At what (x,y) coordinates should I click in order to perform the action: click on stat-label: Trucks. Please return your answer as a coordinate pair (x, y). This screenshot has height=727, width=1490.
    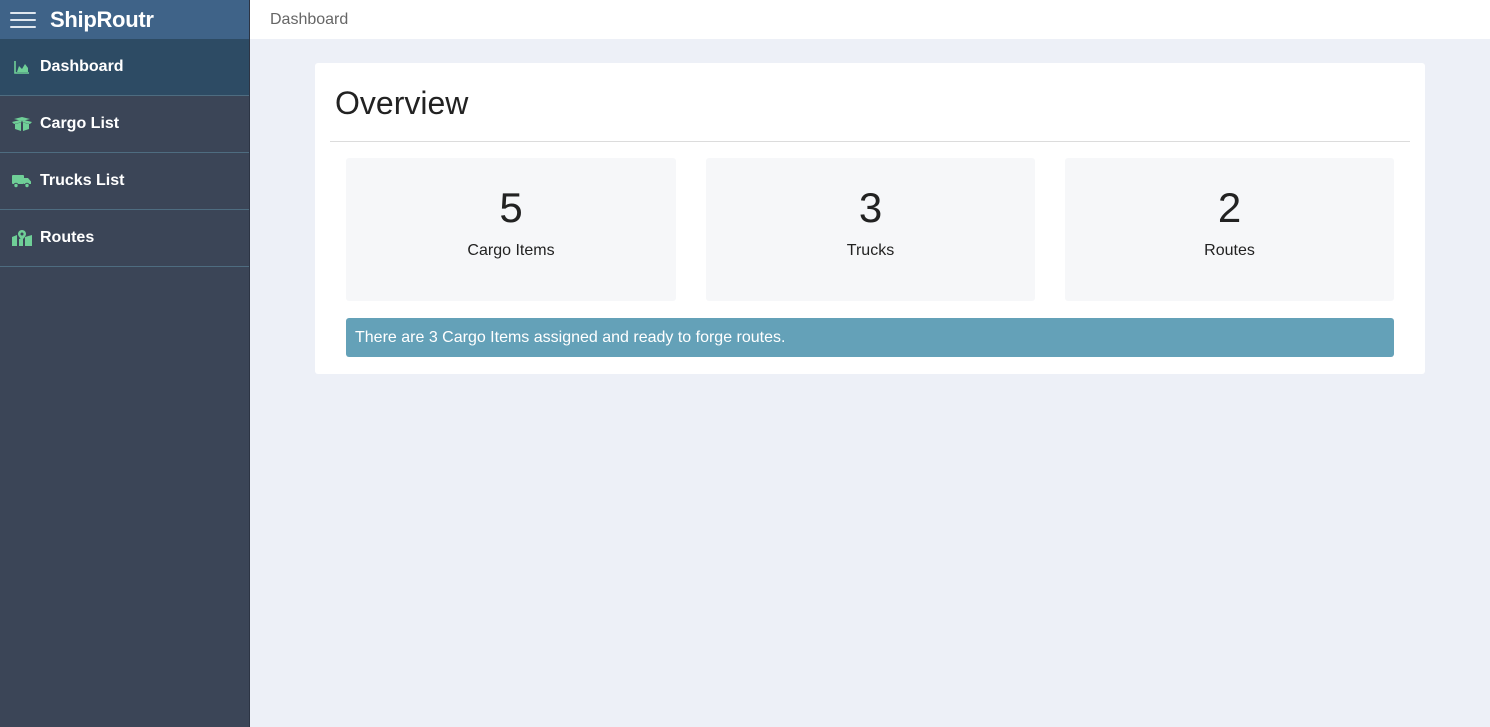
    Looking at the image, I should click on (870, 250).